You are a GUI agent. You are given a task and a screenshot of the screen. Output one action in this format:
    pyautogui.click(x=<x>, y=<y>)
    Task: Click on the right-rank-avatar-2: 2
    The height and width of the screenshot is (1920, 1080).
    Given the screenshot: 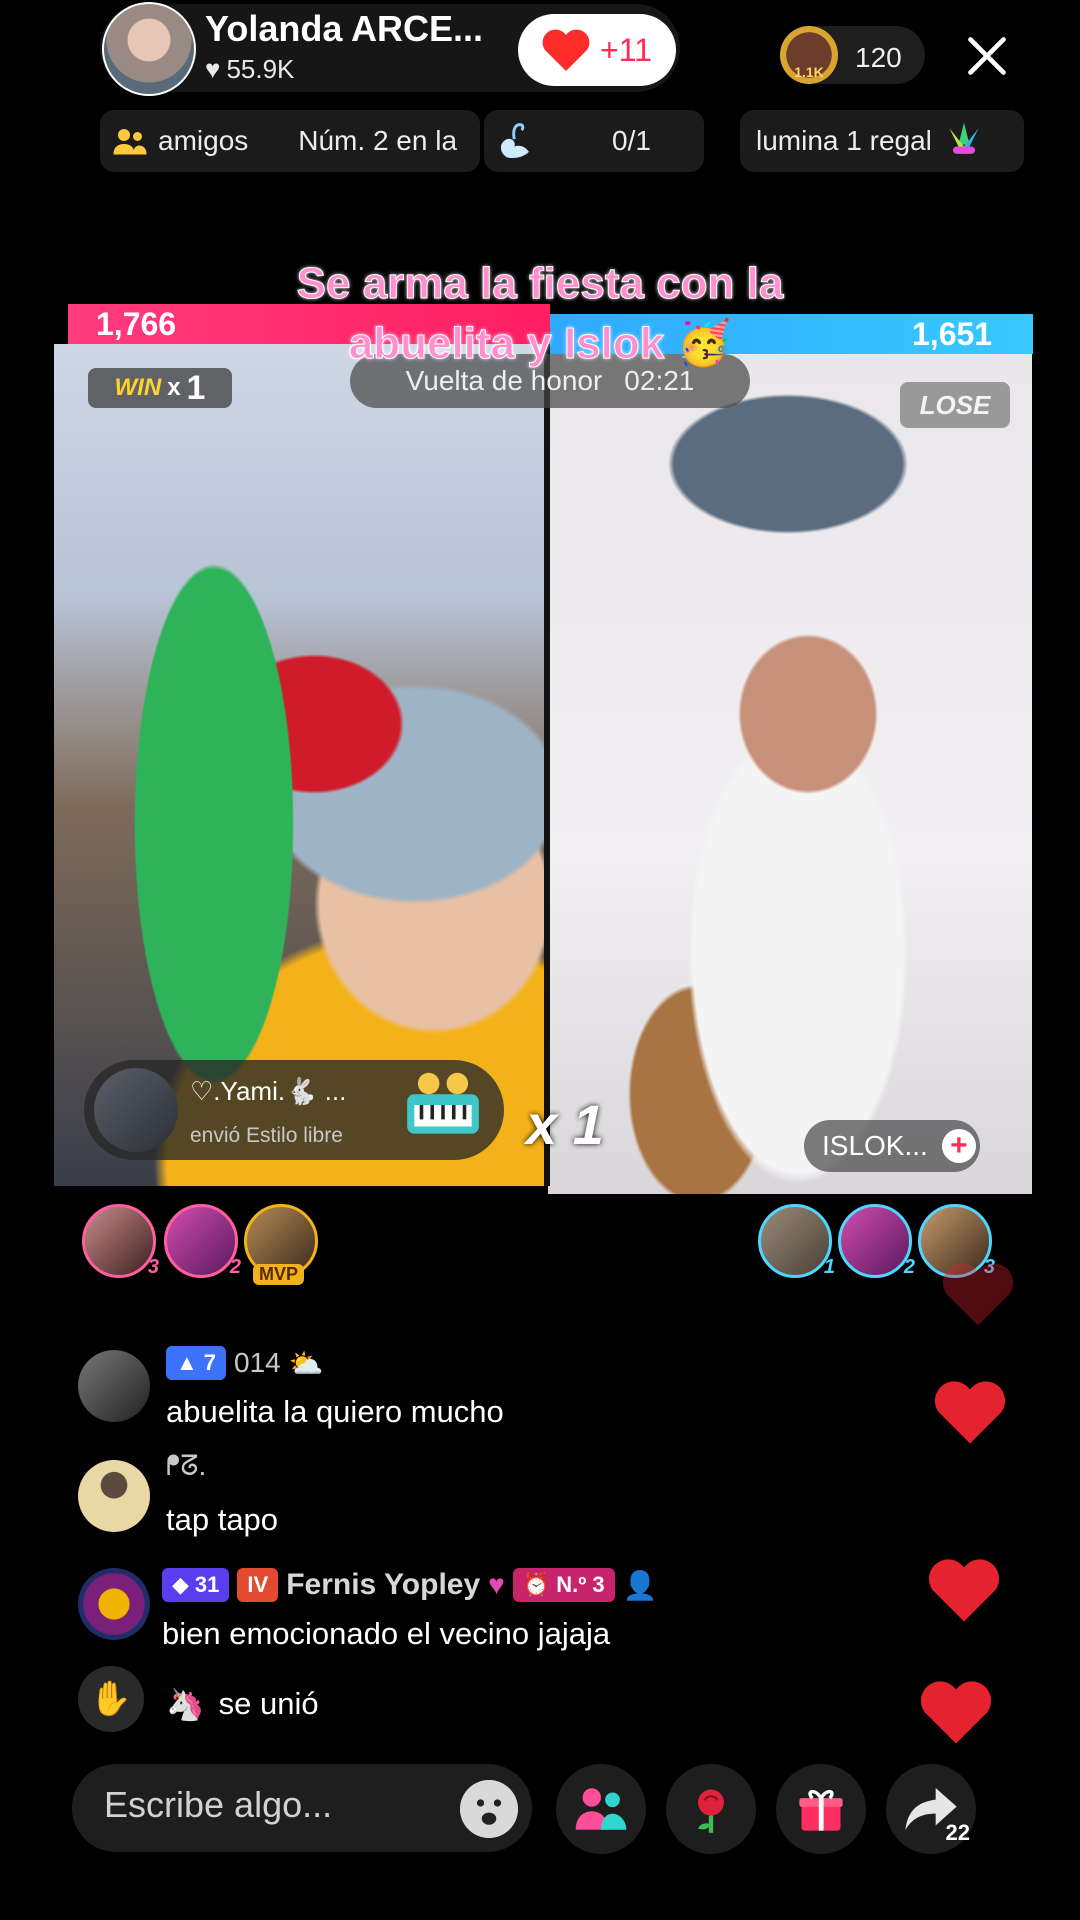 What is the action you would take?
    pyautogui.click(x=876, y=1241)
    